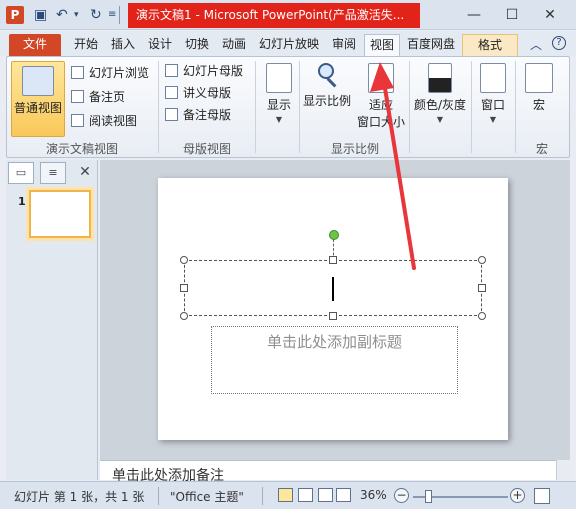  Describe the element at coordinates (381, 96) in the screenshot. I see `fit-to-window-button: 适应 窗口大小` at that location.